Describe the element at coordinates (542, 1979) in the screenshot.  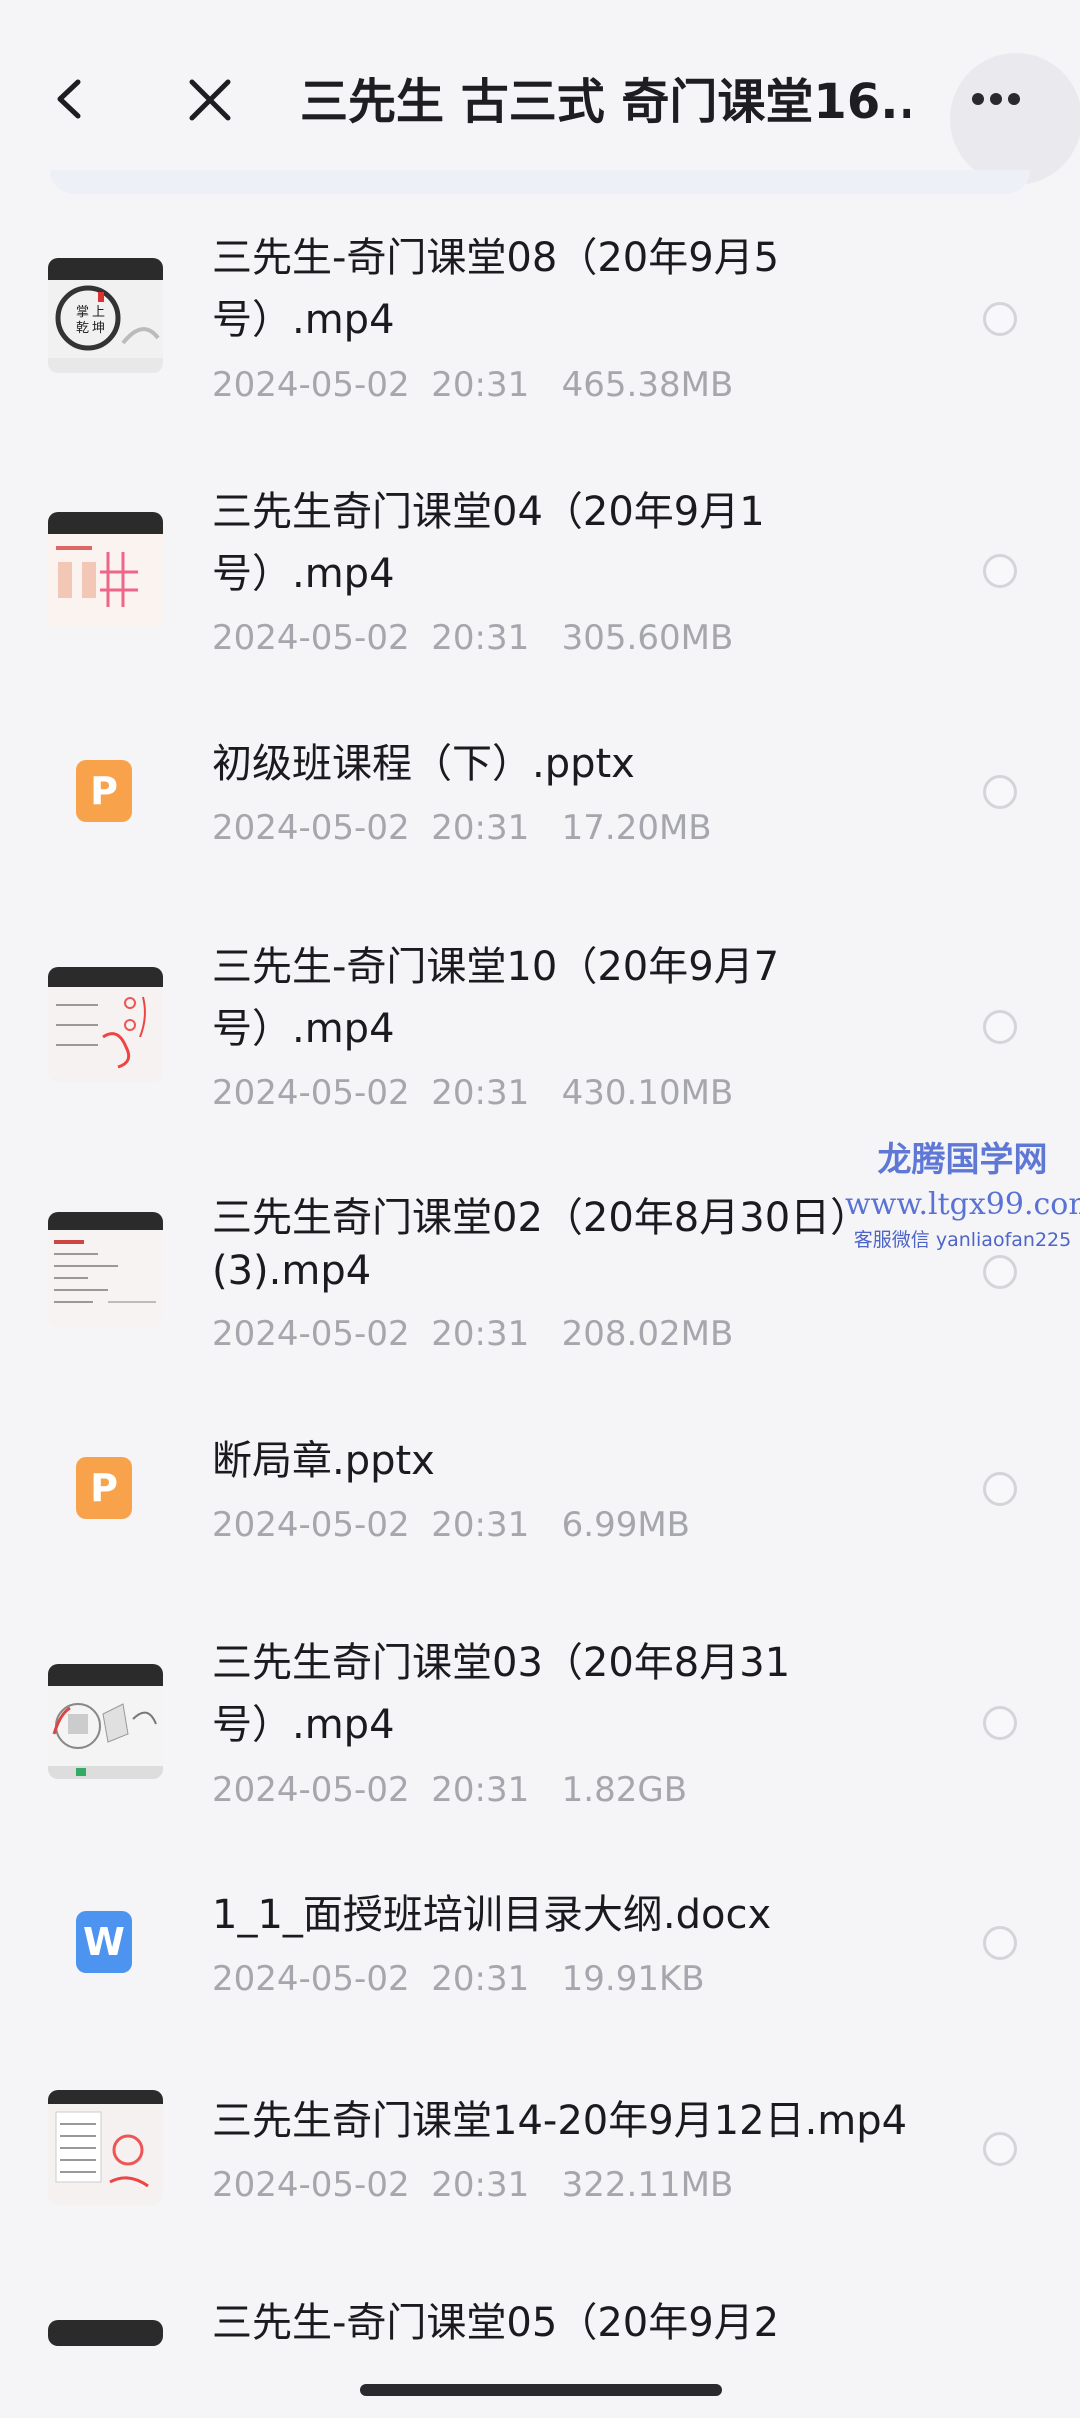
I see `file-meta: 2024-05-02 20:31 19.91KB` at that location.